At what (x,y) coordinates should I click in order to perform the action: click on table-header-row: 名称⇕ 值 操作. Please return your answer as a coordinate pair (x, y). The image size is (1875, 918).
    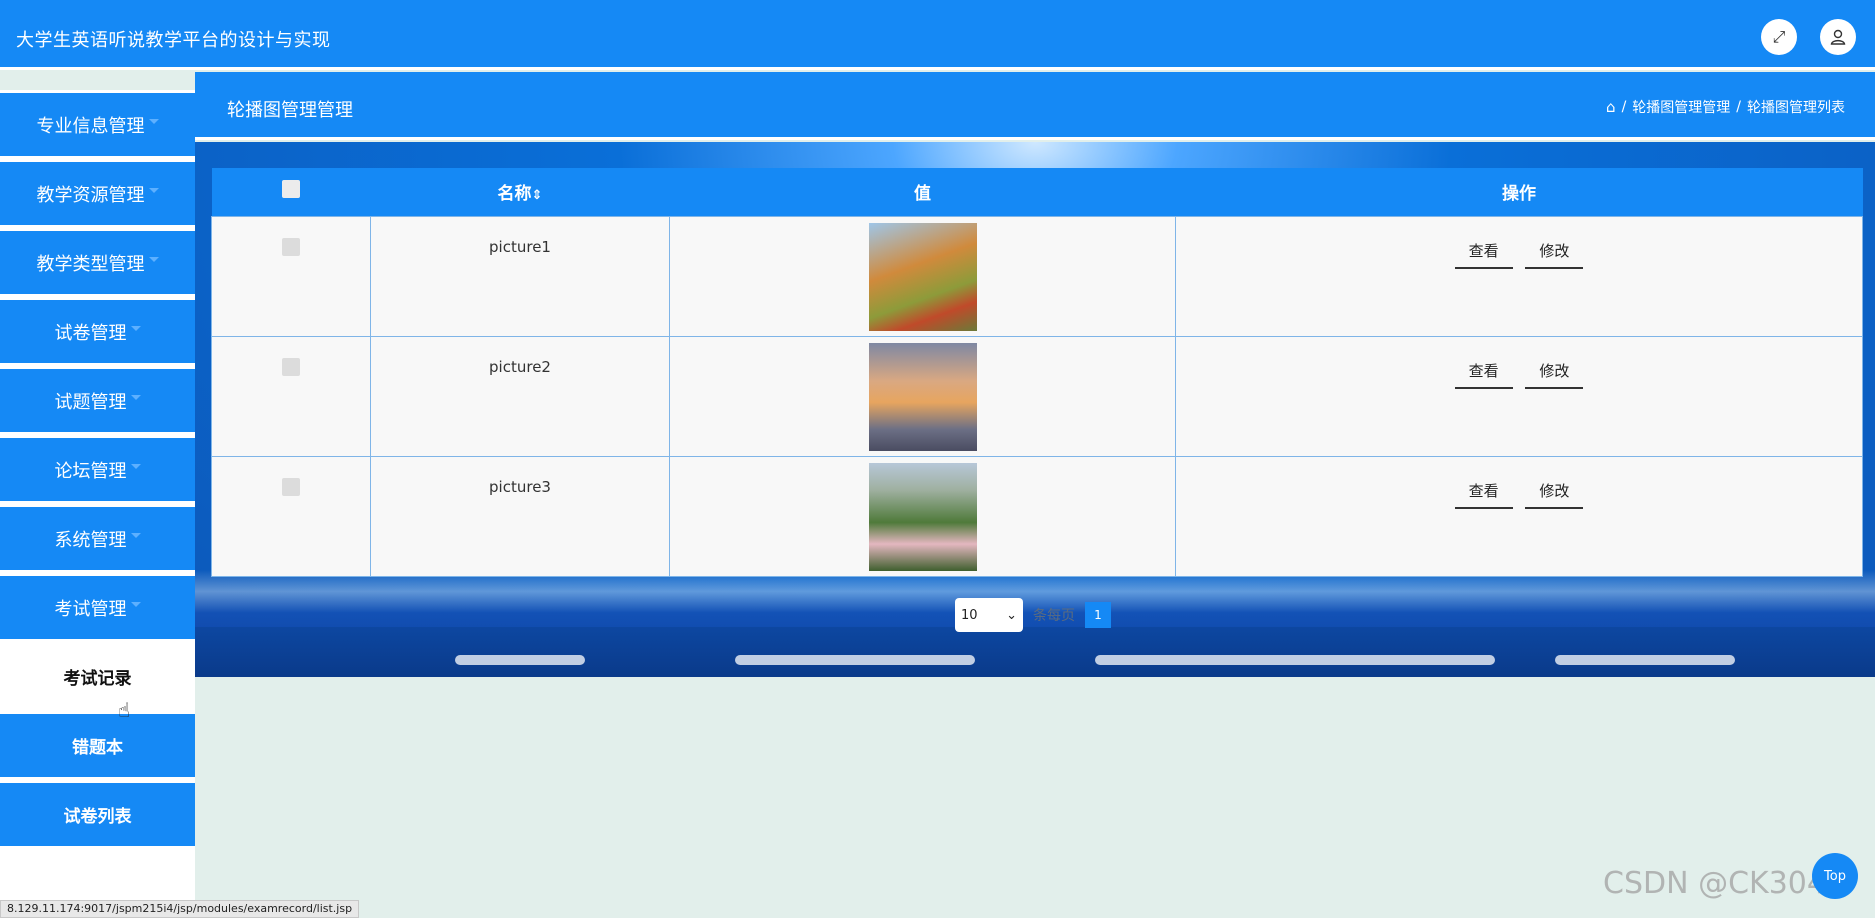
    Looking at the image, I should click on (1037, 192).